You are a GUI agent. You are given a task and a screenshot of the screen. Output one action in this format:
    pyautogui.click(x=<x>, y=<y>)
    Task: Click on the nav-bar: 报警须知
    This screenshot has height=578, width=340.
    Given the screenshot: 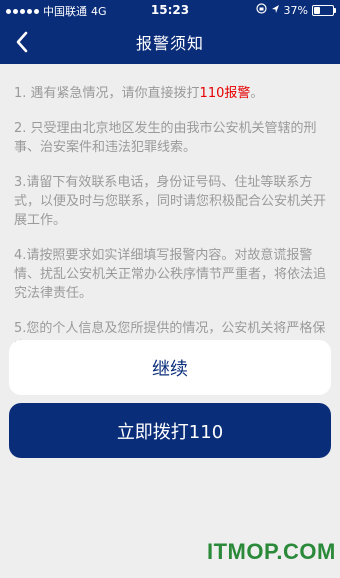 What is the action you would take?
    pyautogui.click(x=170, y=42)
    